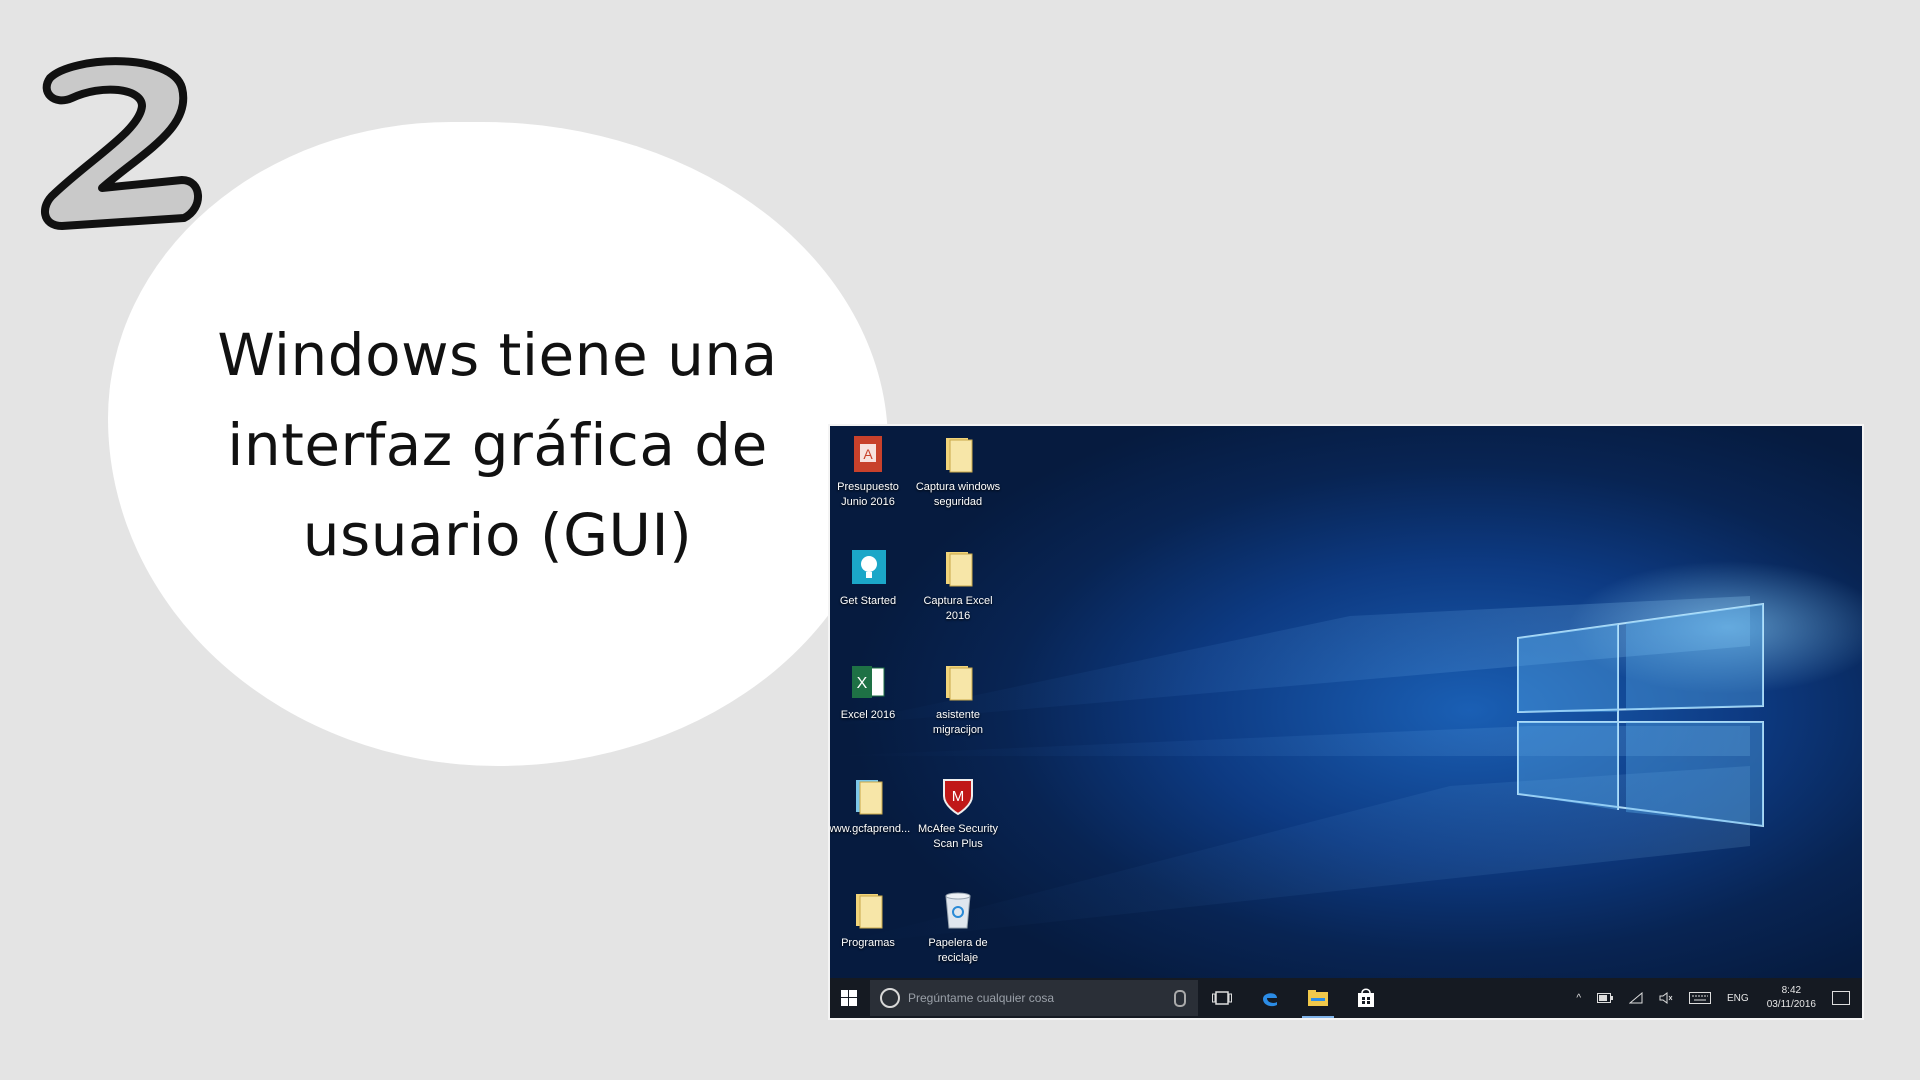 The height and width of the screenshot is (1080, 1920). I want to click on mcafee-icon: M, so click(958, 796).